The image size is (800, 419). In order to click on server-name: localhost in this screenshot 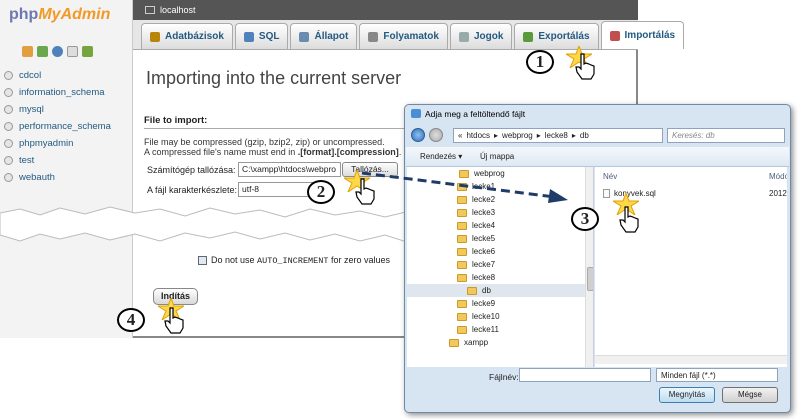, I will do `click(178, 10)`.